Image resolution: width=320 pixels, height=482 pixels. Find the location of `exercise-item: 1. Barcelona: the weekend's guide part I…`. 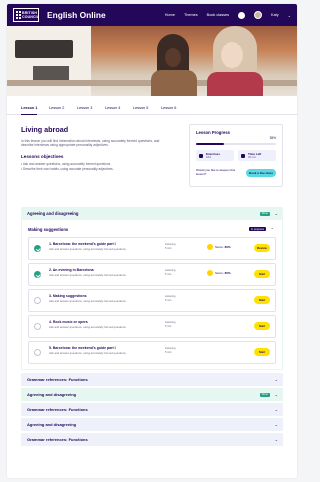

exercise-item: 1. Barcelona: the weekend's guide part I… is located at coordinates (152, 248).